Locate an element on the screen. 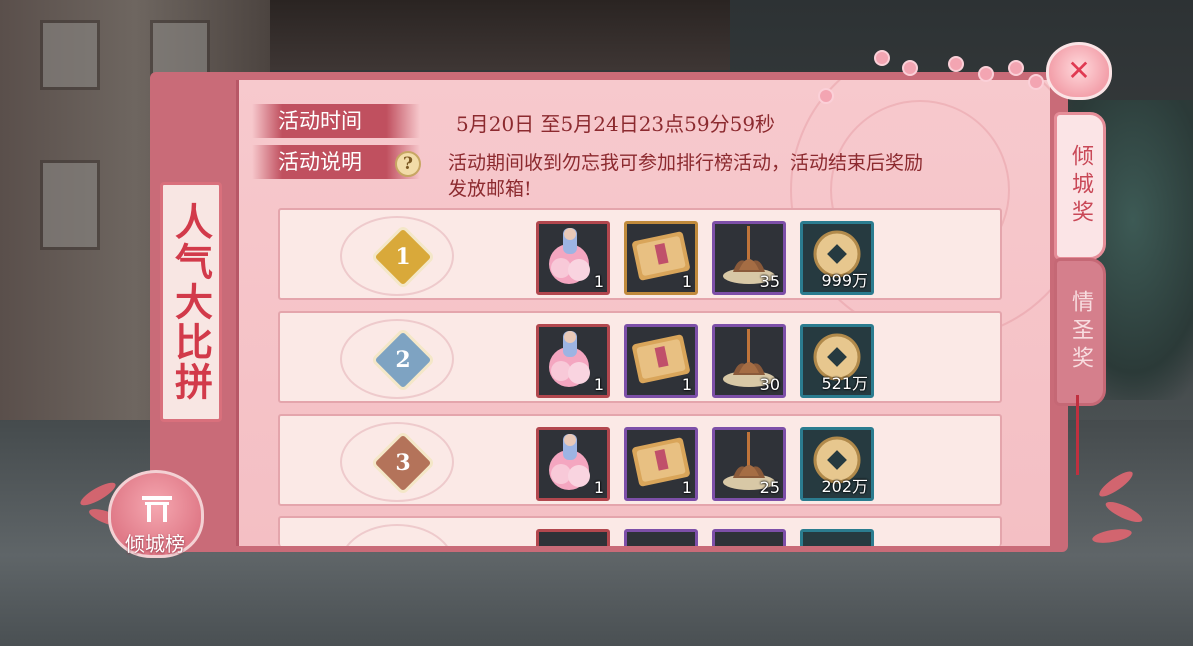  question-icon: ? is located at coordinates (408, 164).